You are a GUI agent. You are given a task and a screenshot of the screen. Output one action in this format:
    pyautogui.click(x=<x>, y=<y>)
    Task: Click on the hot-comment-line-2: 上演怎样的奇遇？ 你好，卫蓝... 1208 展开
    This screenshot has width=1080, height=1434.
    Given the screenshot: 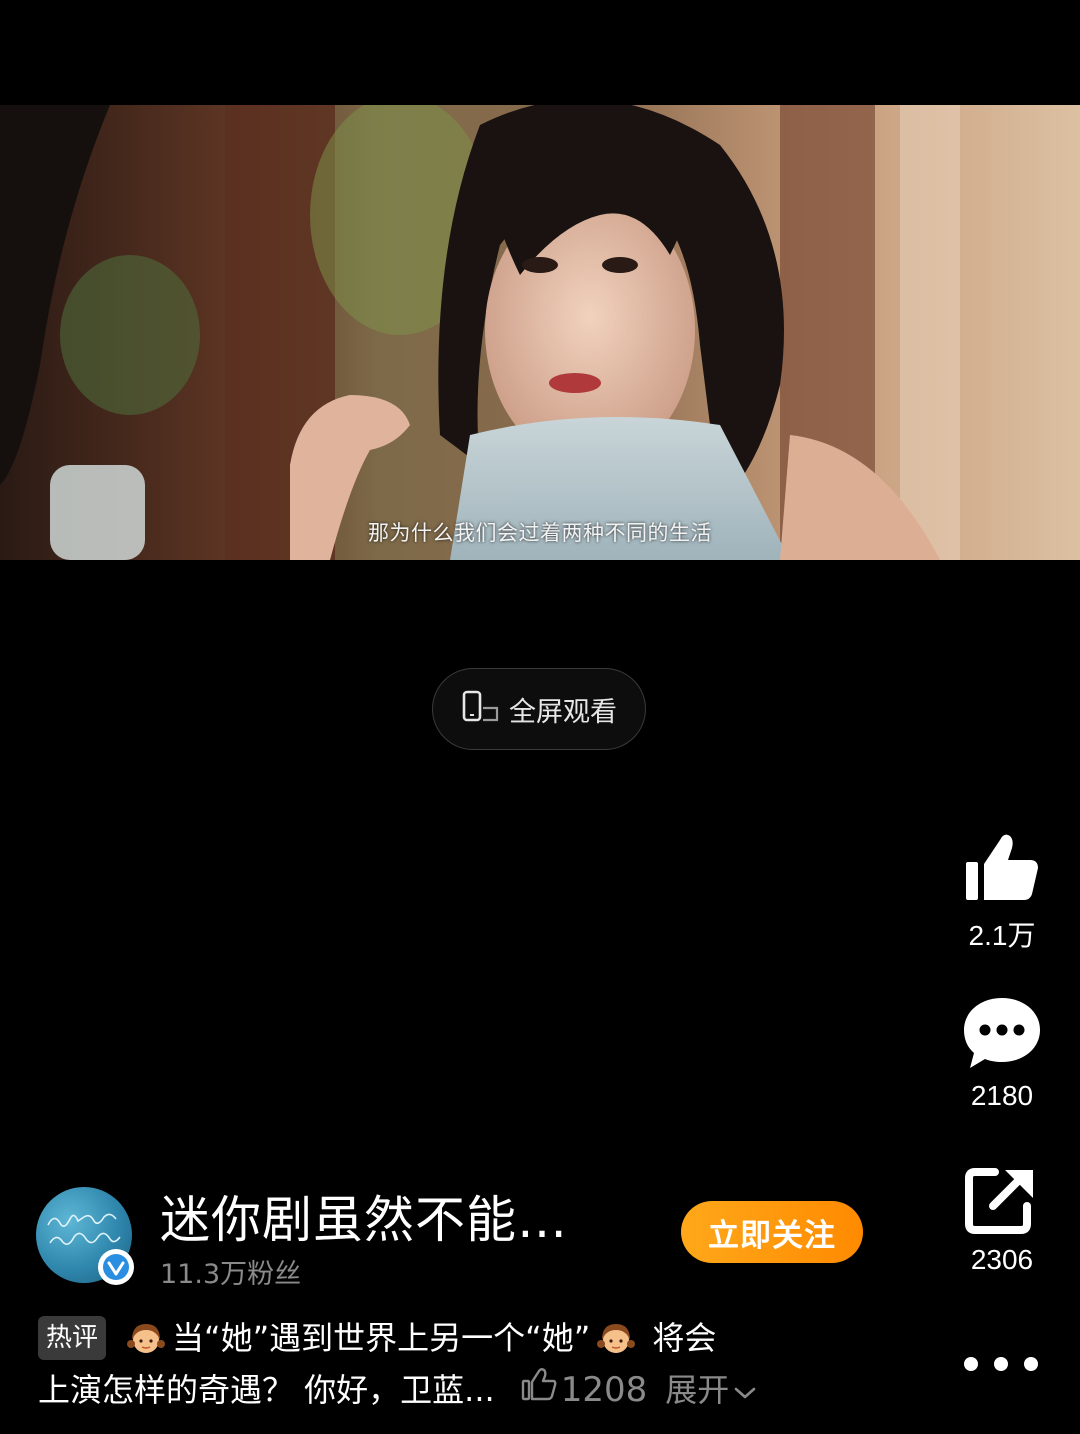 What is the action you would take?
    pyautogui.click(x=458, y=1390)
    